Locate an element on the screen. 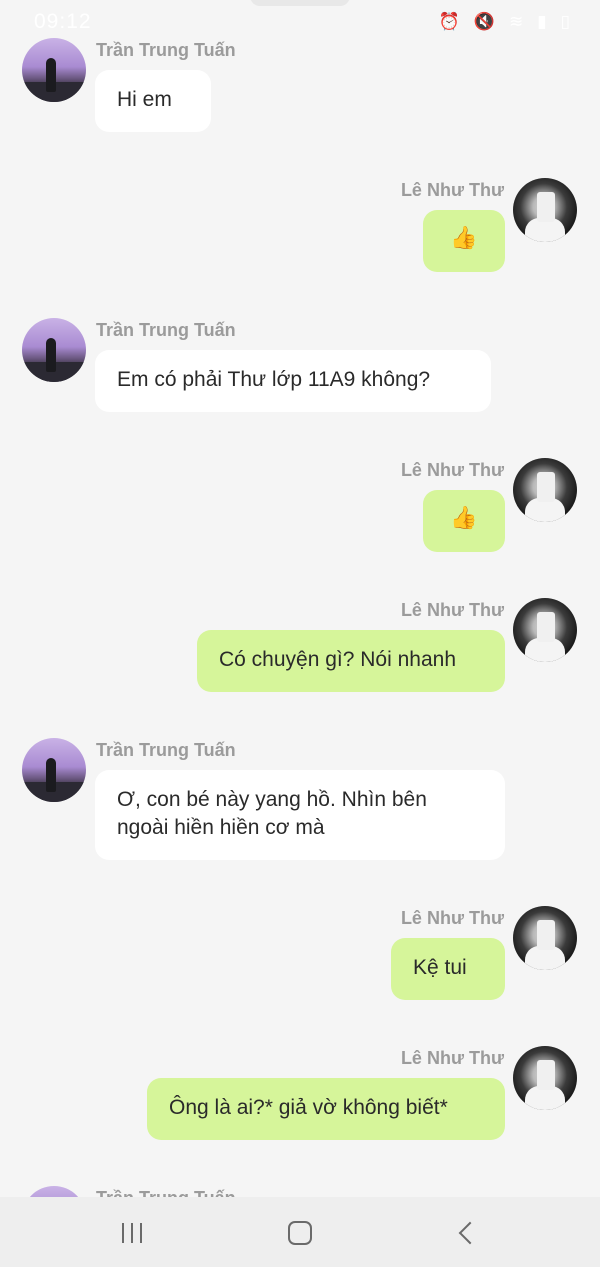 Image resolution: width=600 pixels, height=1267 pixels. message-bubble: Em có phải Thư lớp 11A9 không? is located at coordinates (293, 381).